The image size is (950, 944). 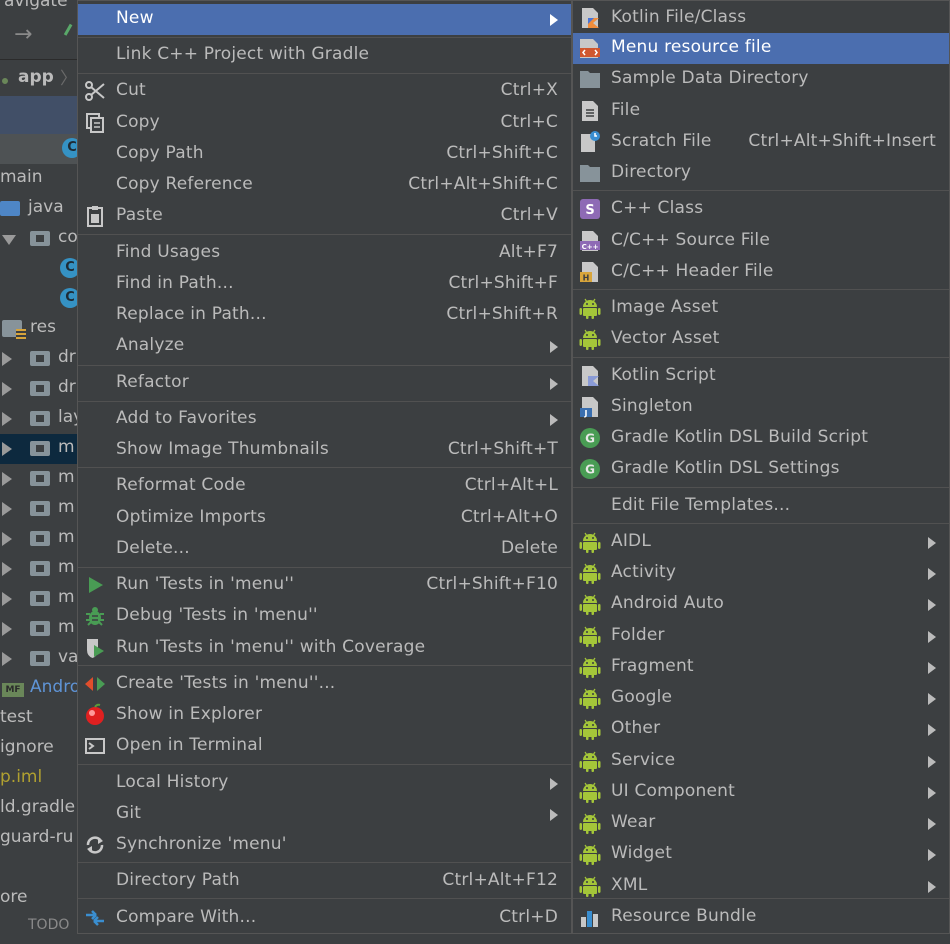 What do you see at coordinates (761, 636) in the screenshot?
I see `menu-item-folder: Folder` at bounding box center [761, 636].